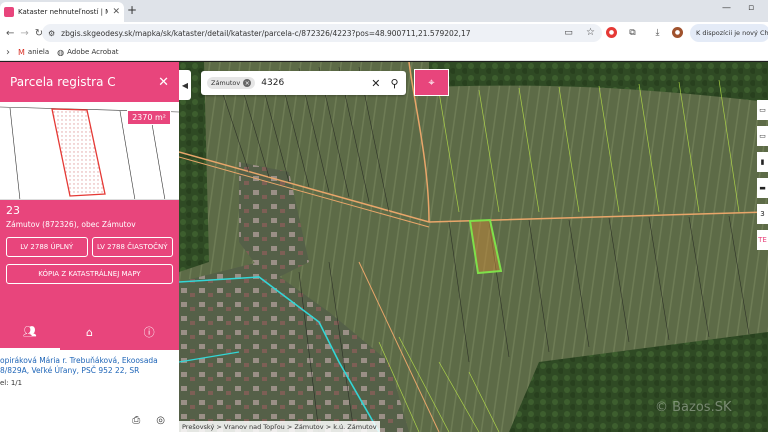 The image size is (768, 432). I want to click on tab-bar: Kataster nehnuteľností | MAPK/ ✕ + — ▫, so click(384, 11).